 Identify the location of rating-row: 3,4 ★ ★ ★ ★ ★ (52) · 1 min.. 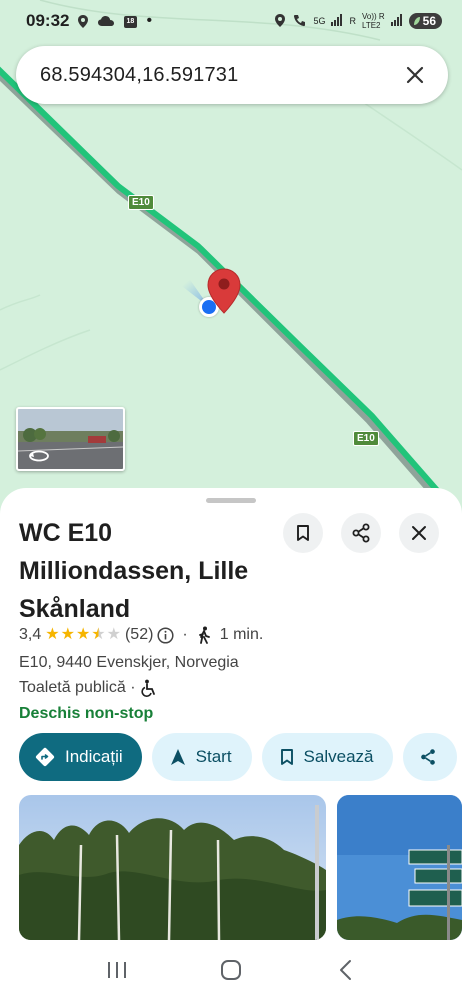
(141, 635).